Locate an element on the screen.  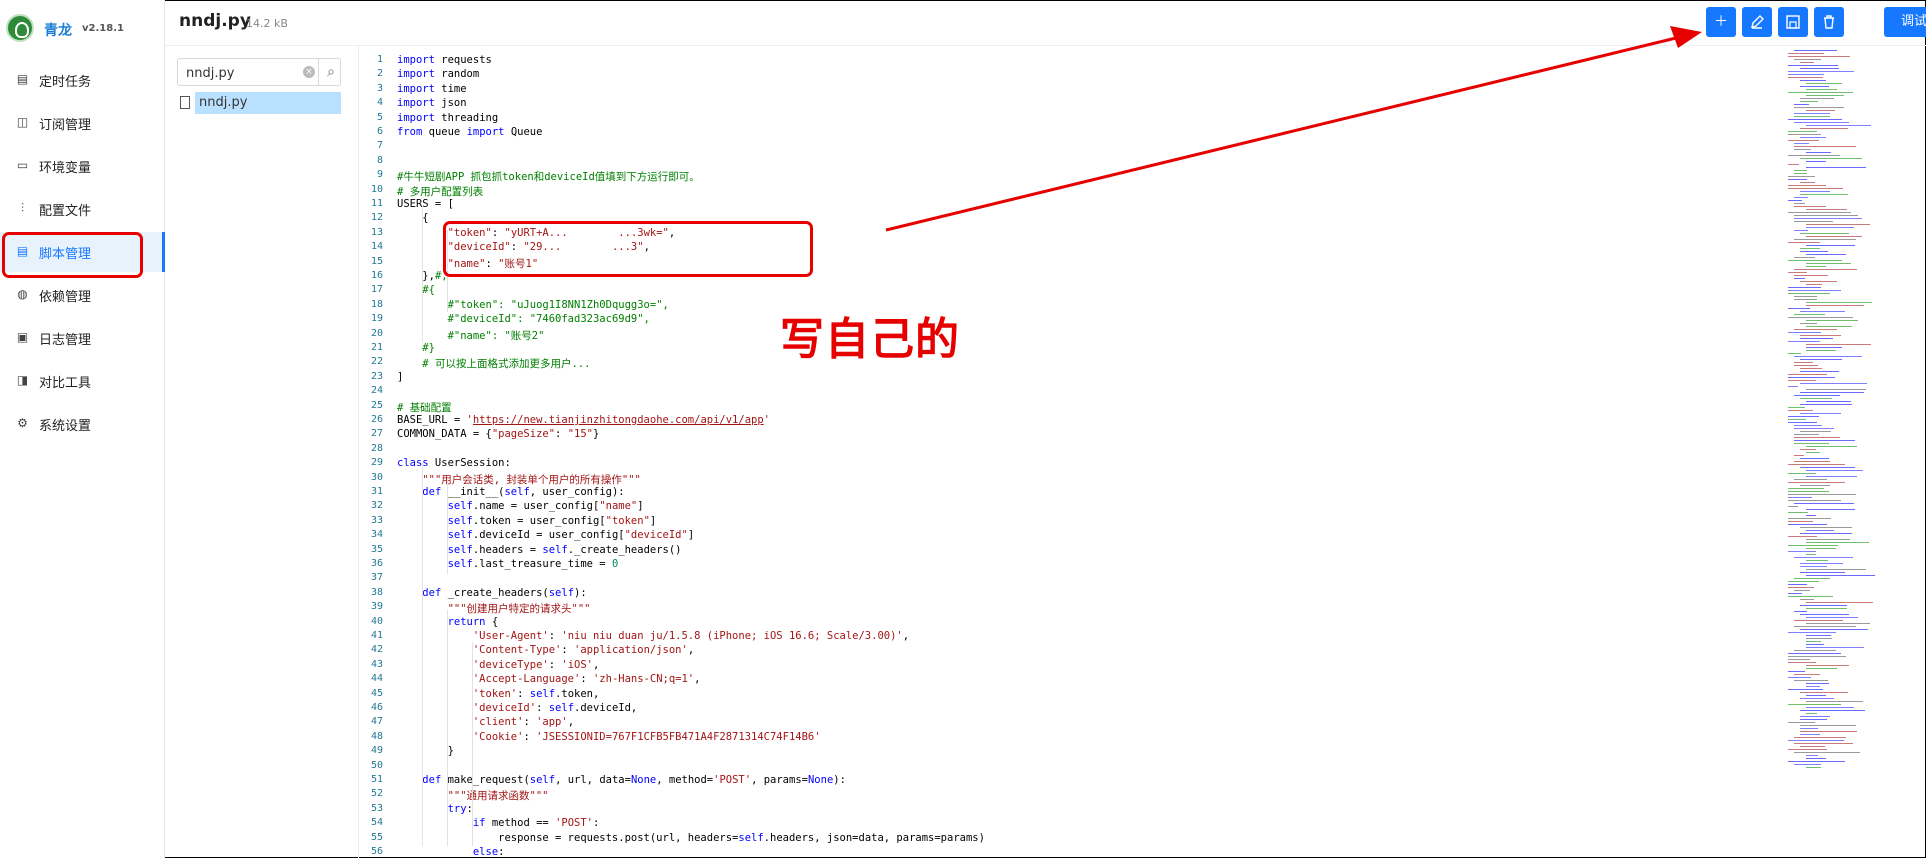
code-token-text: requests is located at coordinates (463, 60).